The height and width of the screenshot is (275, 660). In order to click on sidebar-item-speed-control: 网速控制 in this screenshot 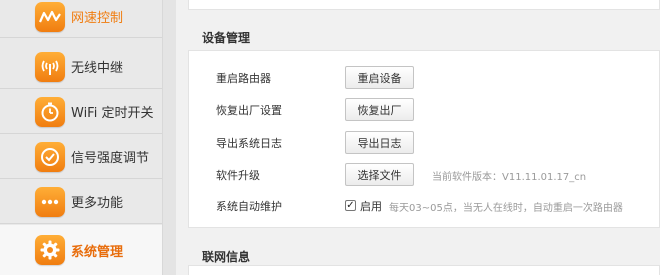, I will do `click(81, 19)`.